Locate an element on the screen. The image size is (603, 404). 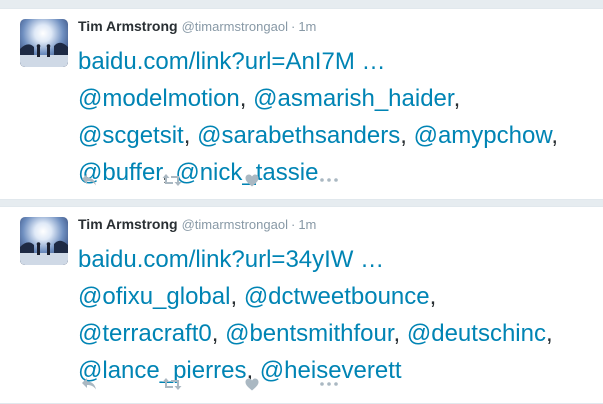
tweet-line: @scgetsit, @sarabethsanders, @amypchow, is located at coordinates (335, 135).